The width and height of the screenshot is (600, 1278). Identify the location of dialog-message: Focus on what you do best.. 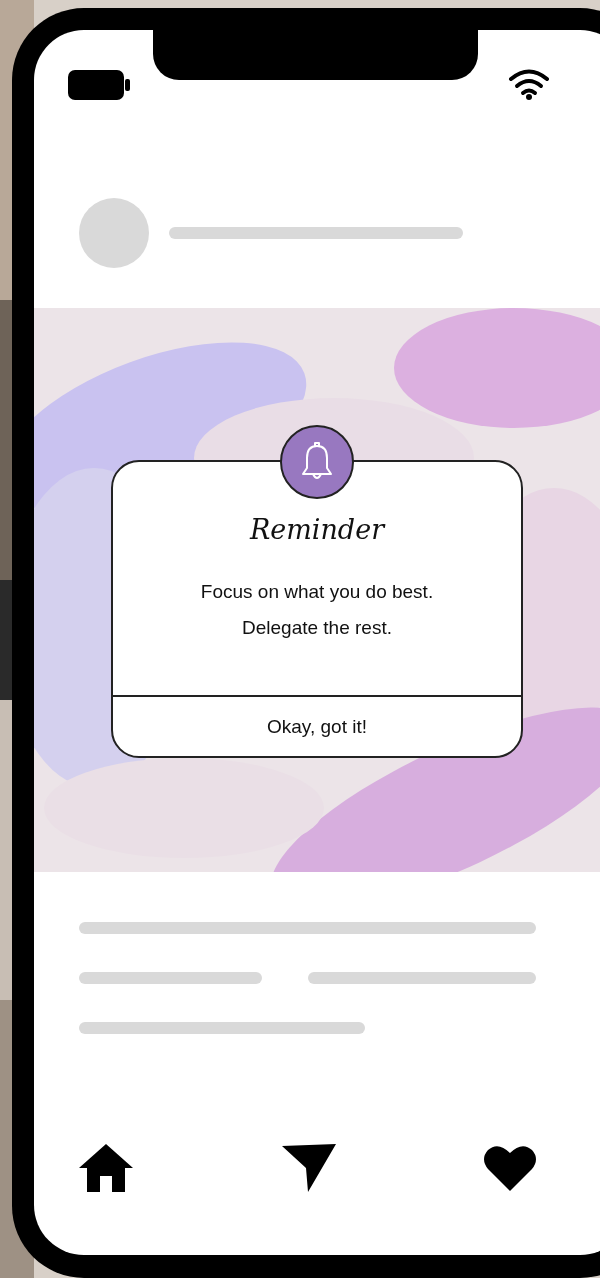
(317, 592).